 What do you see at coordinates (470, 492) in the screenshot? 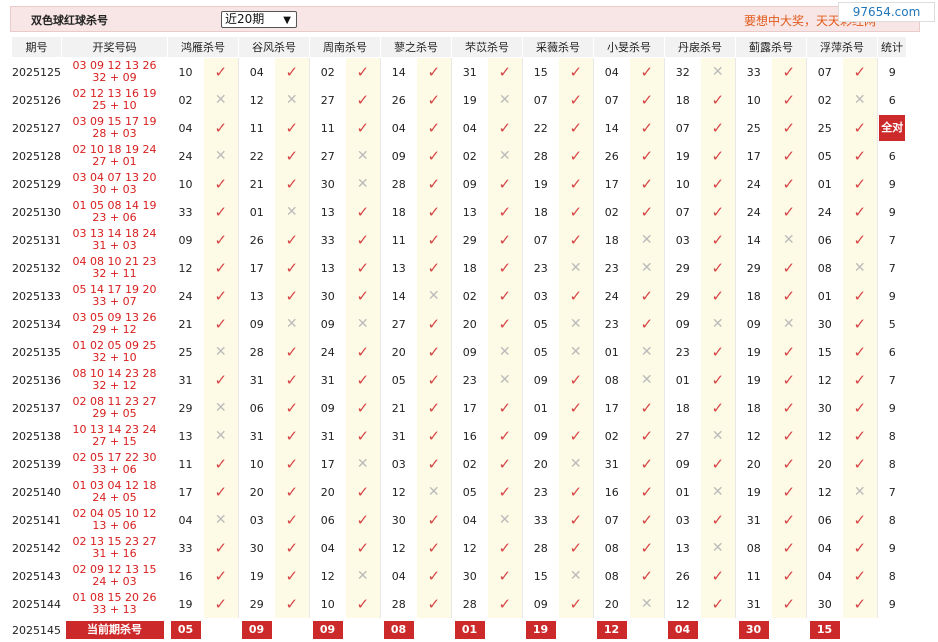
I see `kill-number-cell: 05` at bounding box center [470, 492].